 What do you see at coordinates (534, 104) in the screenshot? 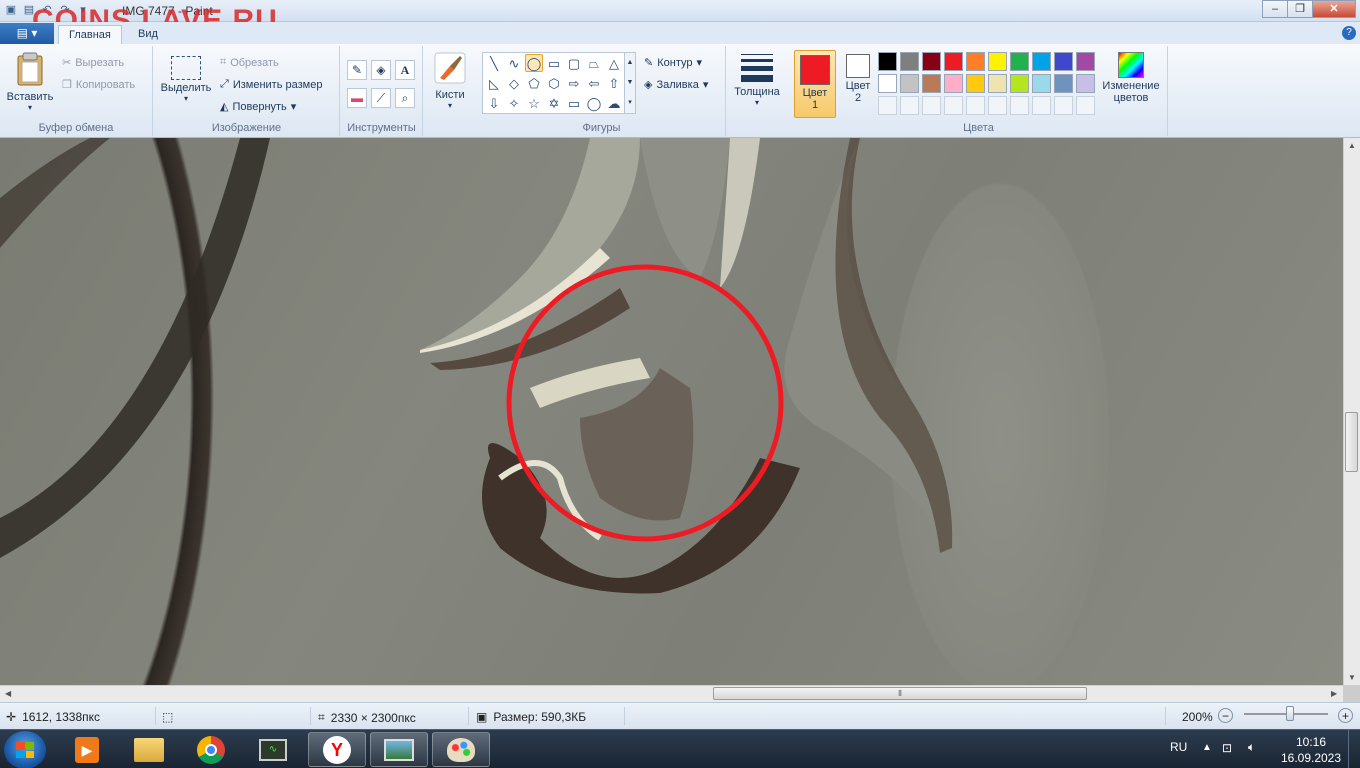
I see `five-point-star-shape-icon: ☆` at bounding box center [534, 104].